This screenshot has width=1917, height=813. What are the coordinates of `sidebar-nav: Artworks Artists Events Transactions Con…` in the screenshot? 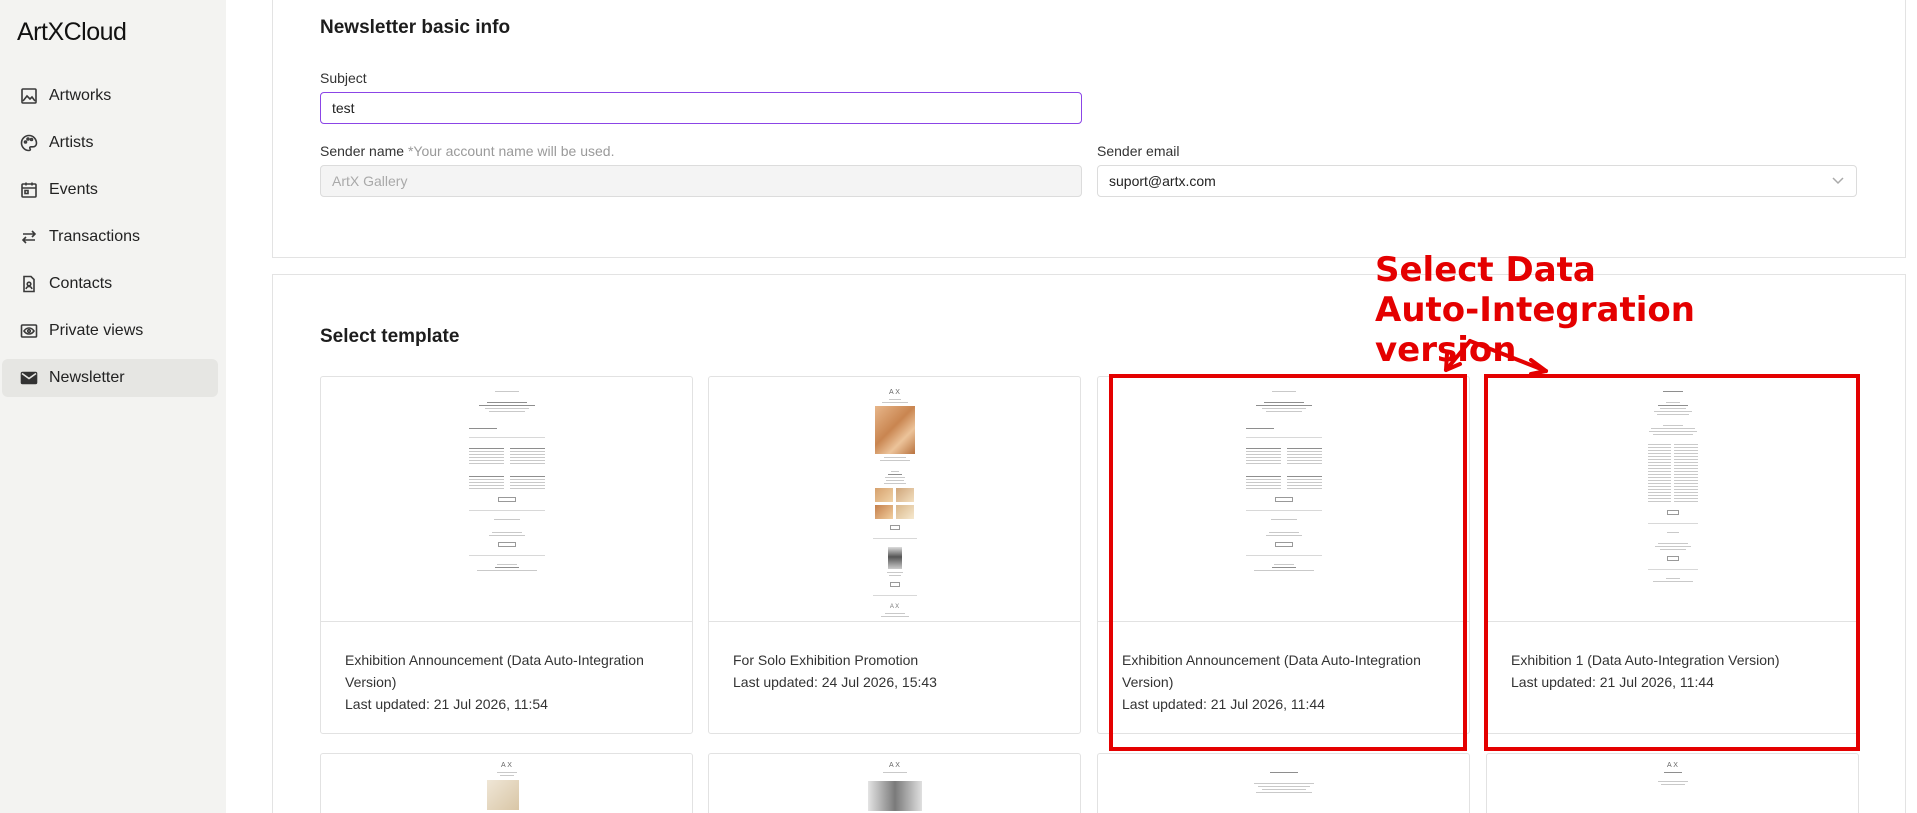 It's located at (113, 241).